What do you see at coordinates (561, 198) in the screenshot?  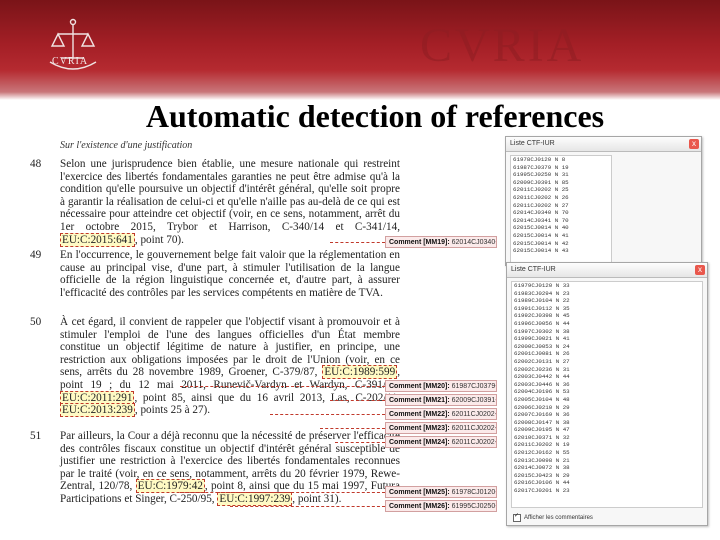 I see `list-item: 62011CJ0202 N 26` at bounding box center [561, 198].